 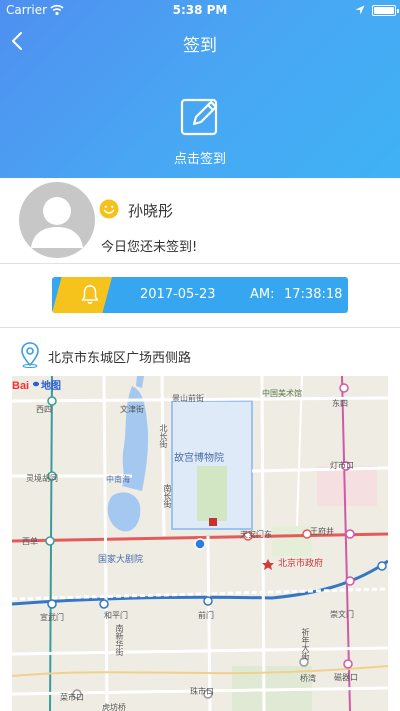 I want to click on status-time: 5:38 PM, so click(x=200, y=10).